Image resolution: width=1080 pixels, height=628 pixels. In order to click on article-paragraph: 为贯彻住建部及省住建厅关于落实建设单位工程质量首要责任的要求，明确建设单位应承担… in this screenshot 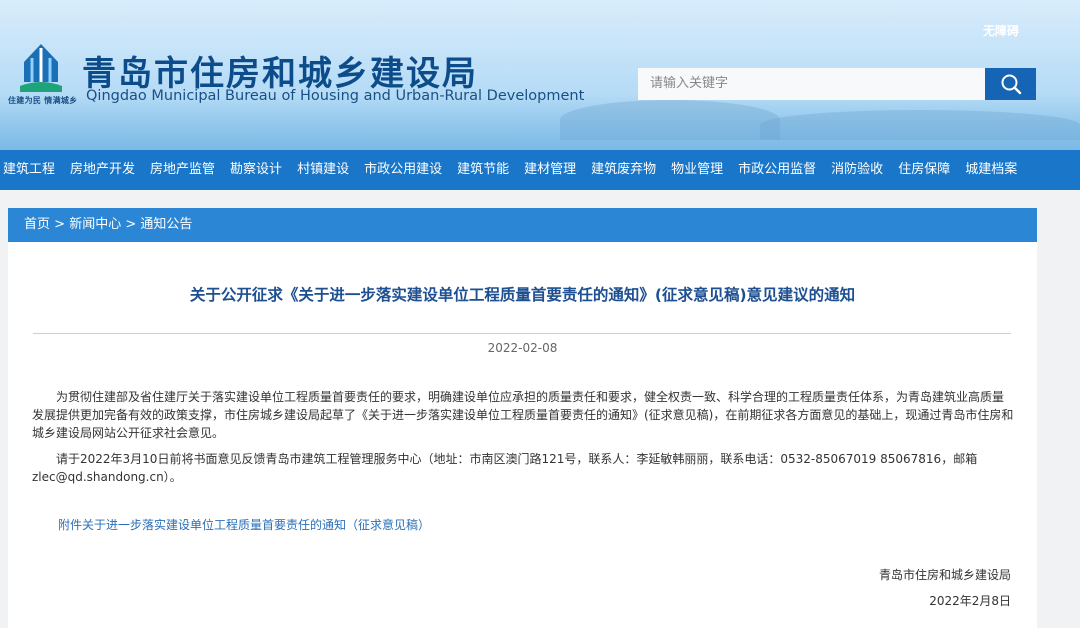, I will do `click(523, 415)`.